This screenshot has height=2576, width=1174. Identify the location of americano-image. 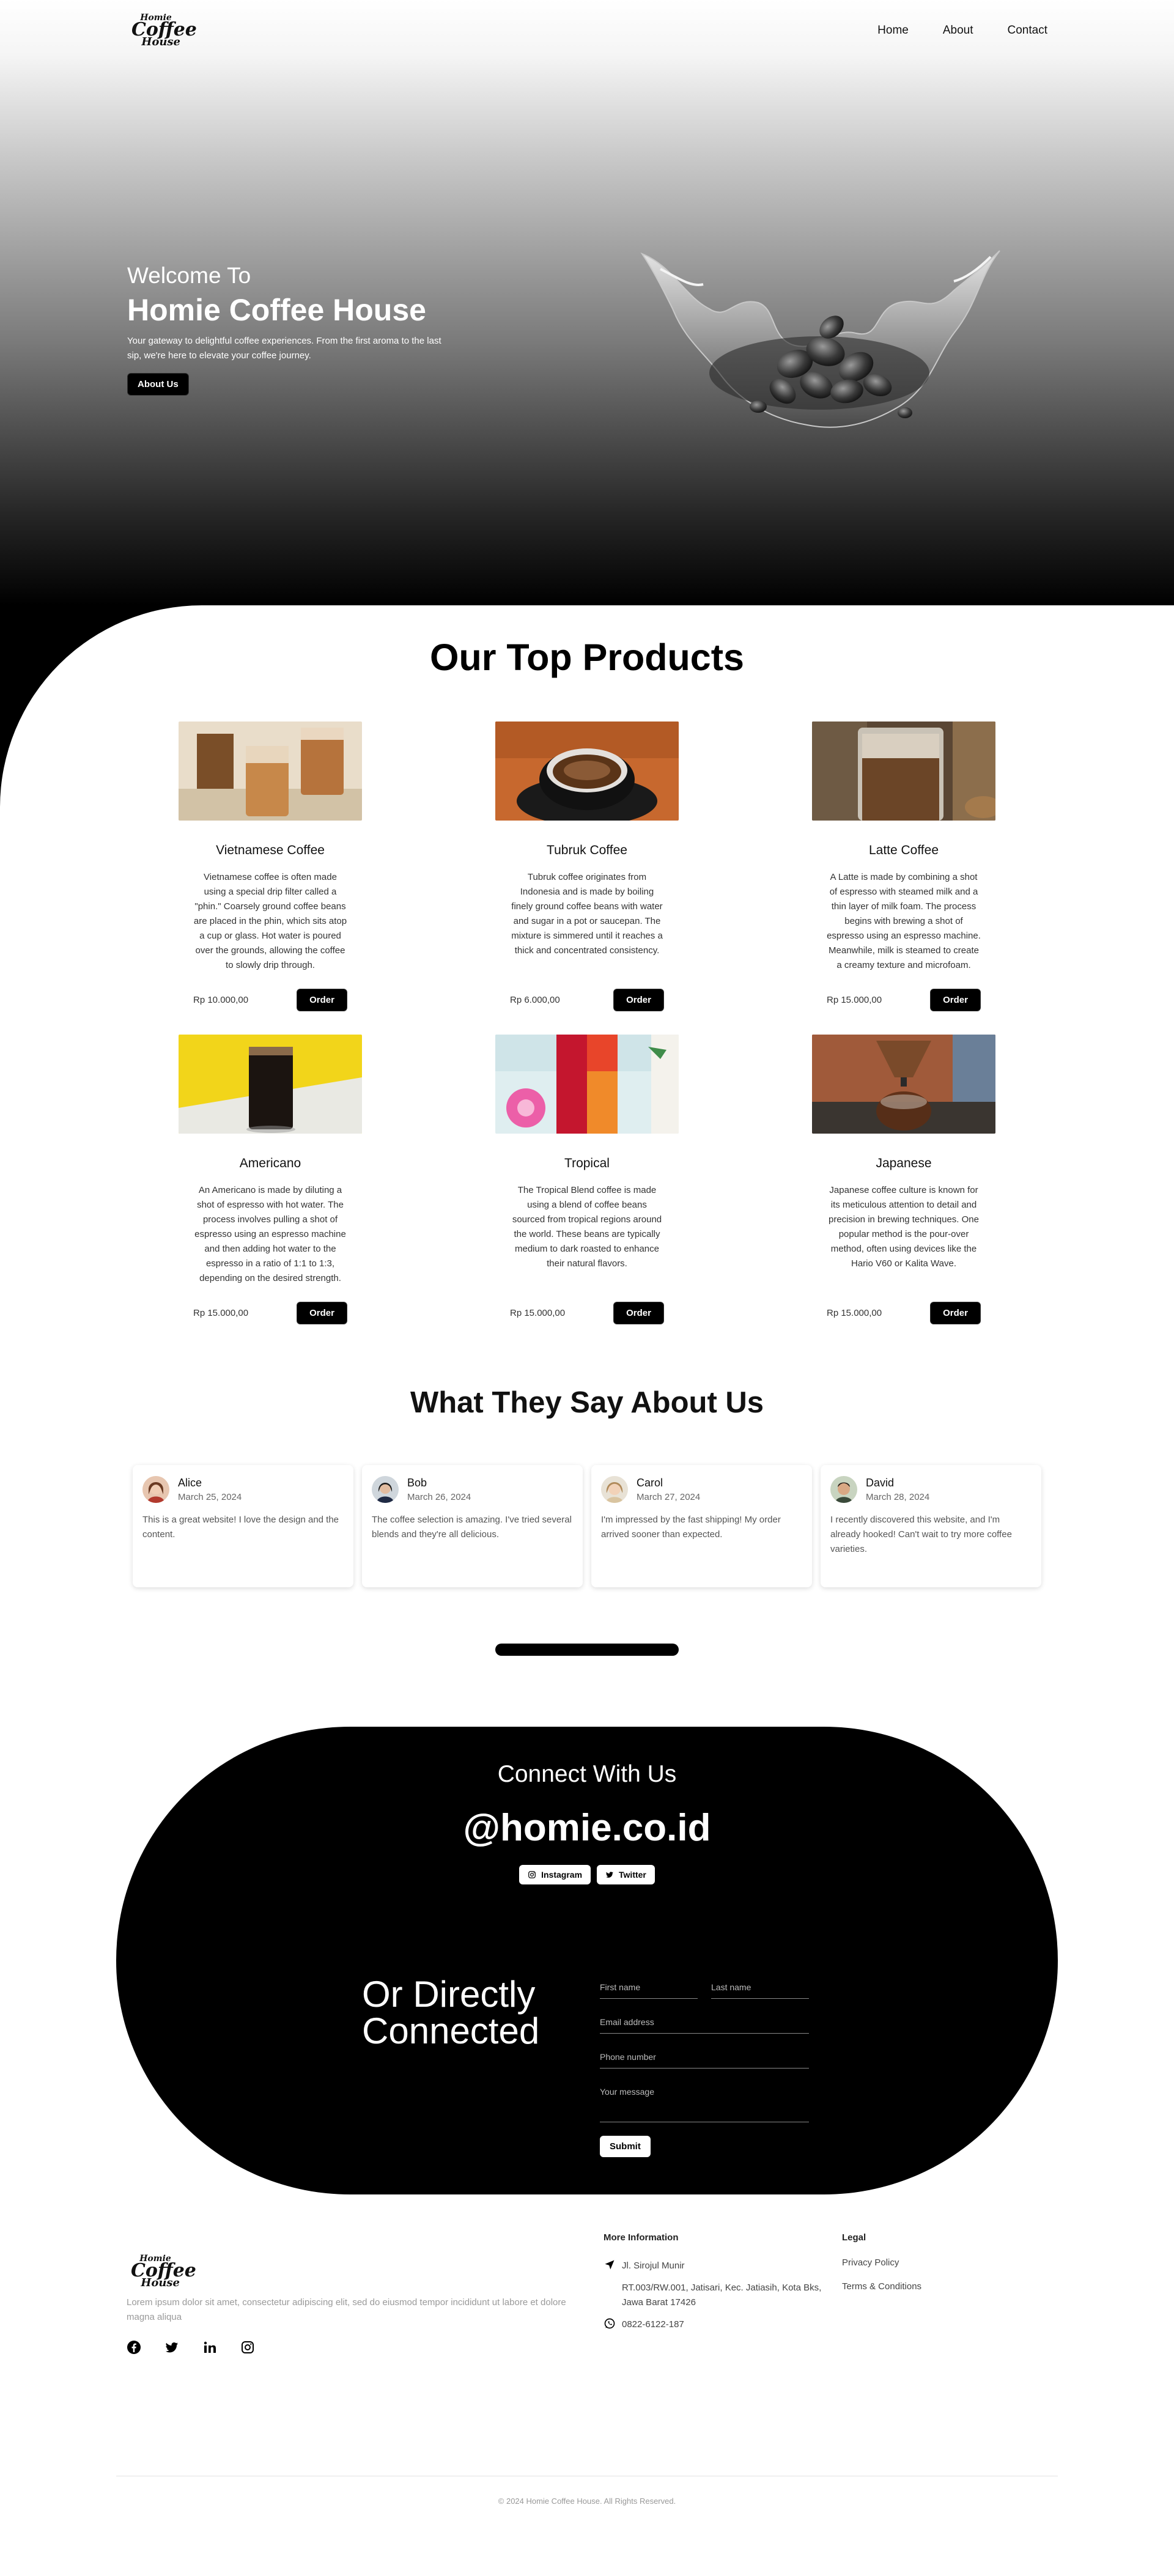
(270, 1084).